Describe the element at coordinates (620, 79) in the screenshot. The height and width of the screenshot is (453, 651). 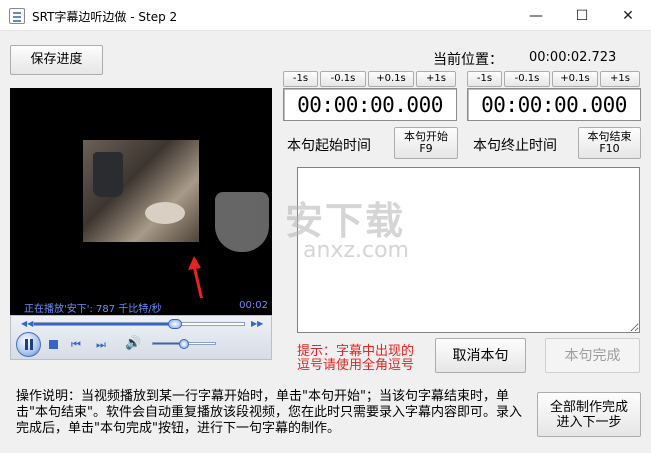
I see `end-plus-1s-button: +1s` at that location.